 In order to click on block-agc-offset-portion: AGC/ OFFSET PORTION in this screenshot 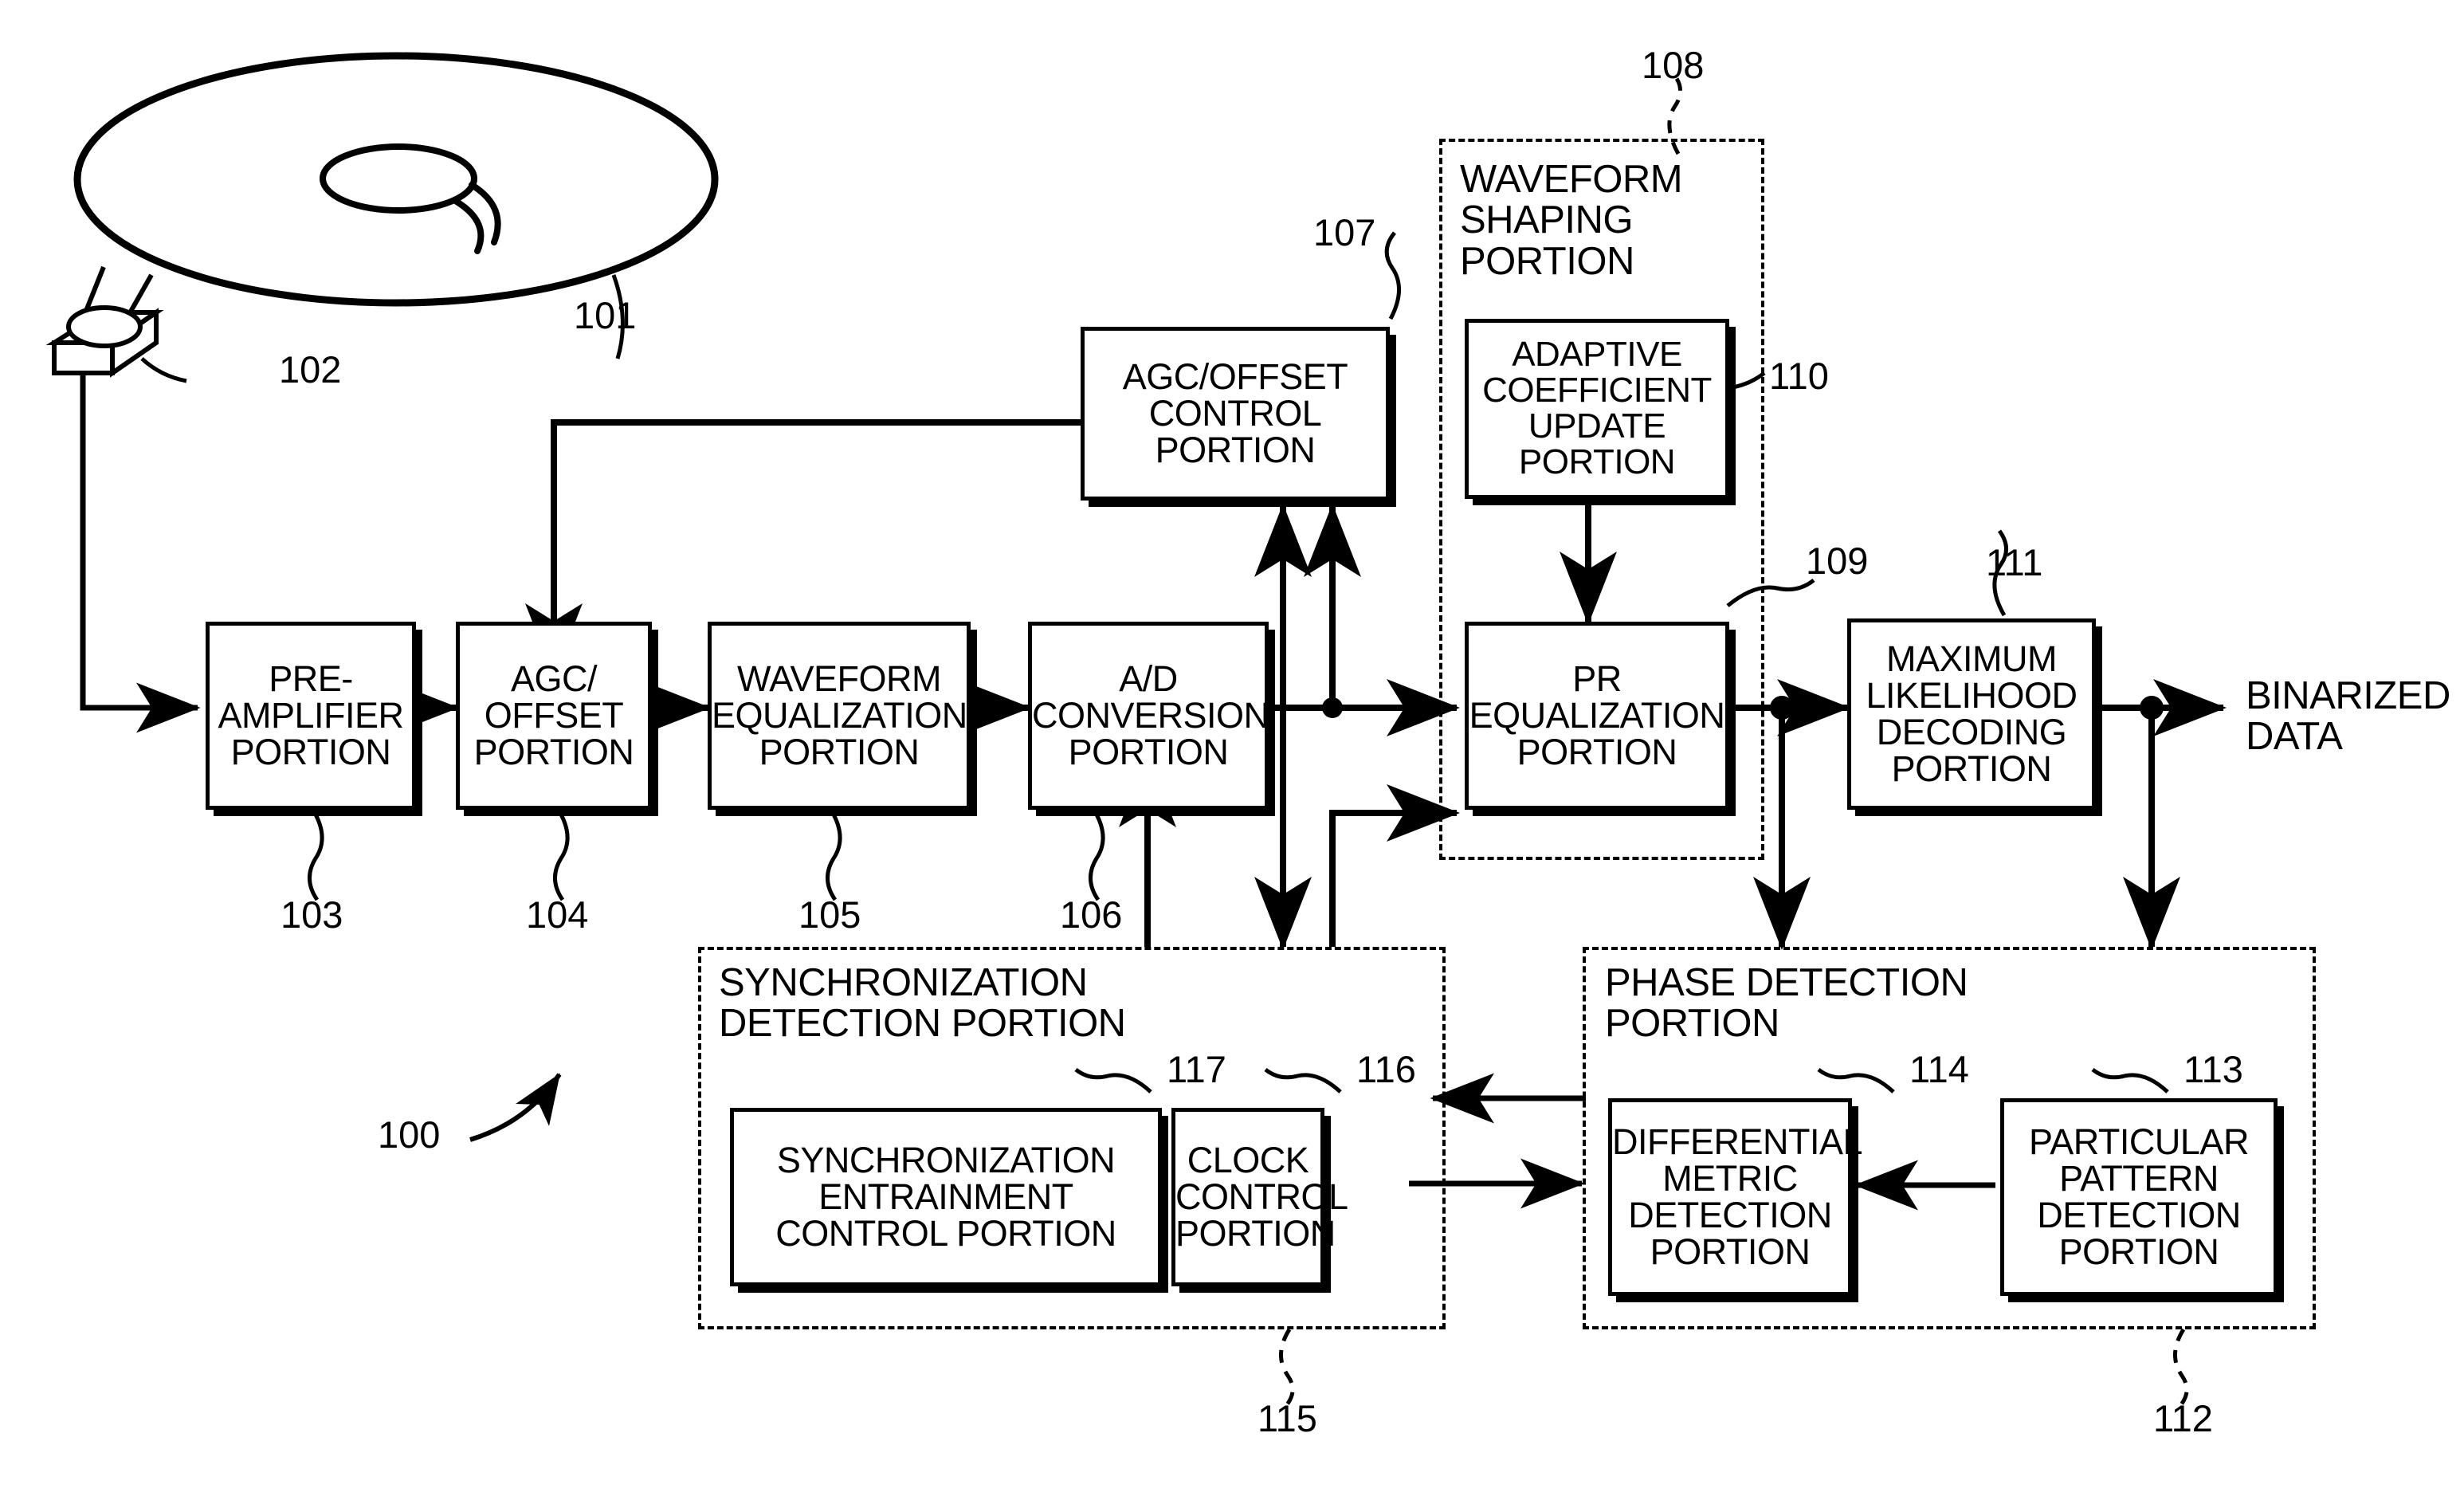, I will do `click(554, 716)`.